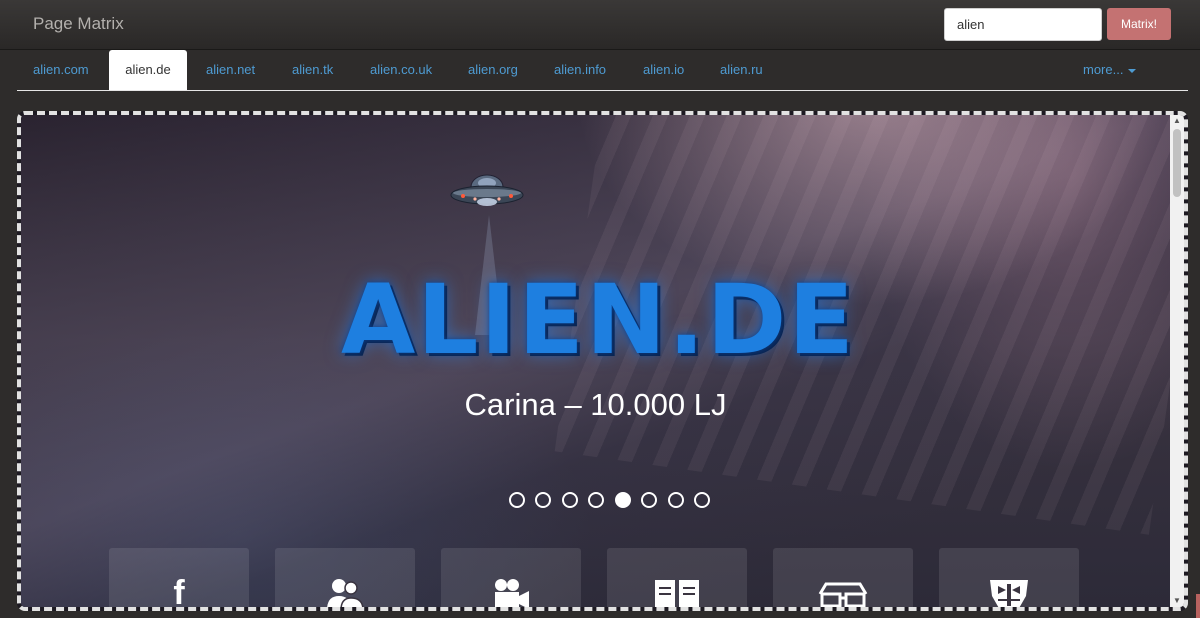  What do you see at coordinates (1177, 361) in the screenshot?
I see `preview-scrollbar: ▲ ▼` at bounding box center [1177, 361].